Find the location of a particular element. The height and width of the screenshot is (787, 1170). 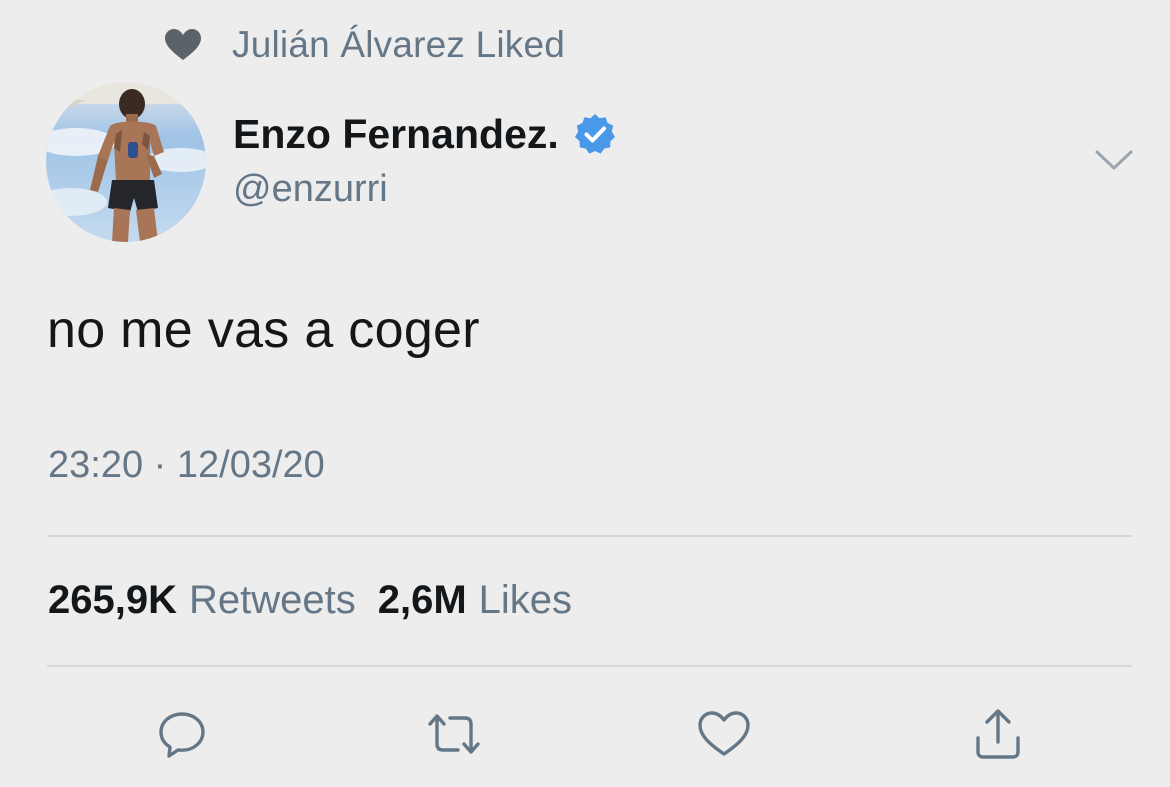

retweets-count: 265,9K is located at coordinates (112, 600).